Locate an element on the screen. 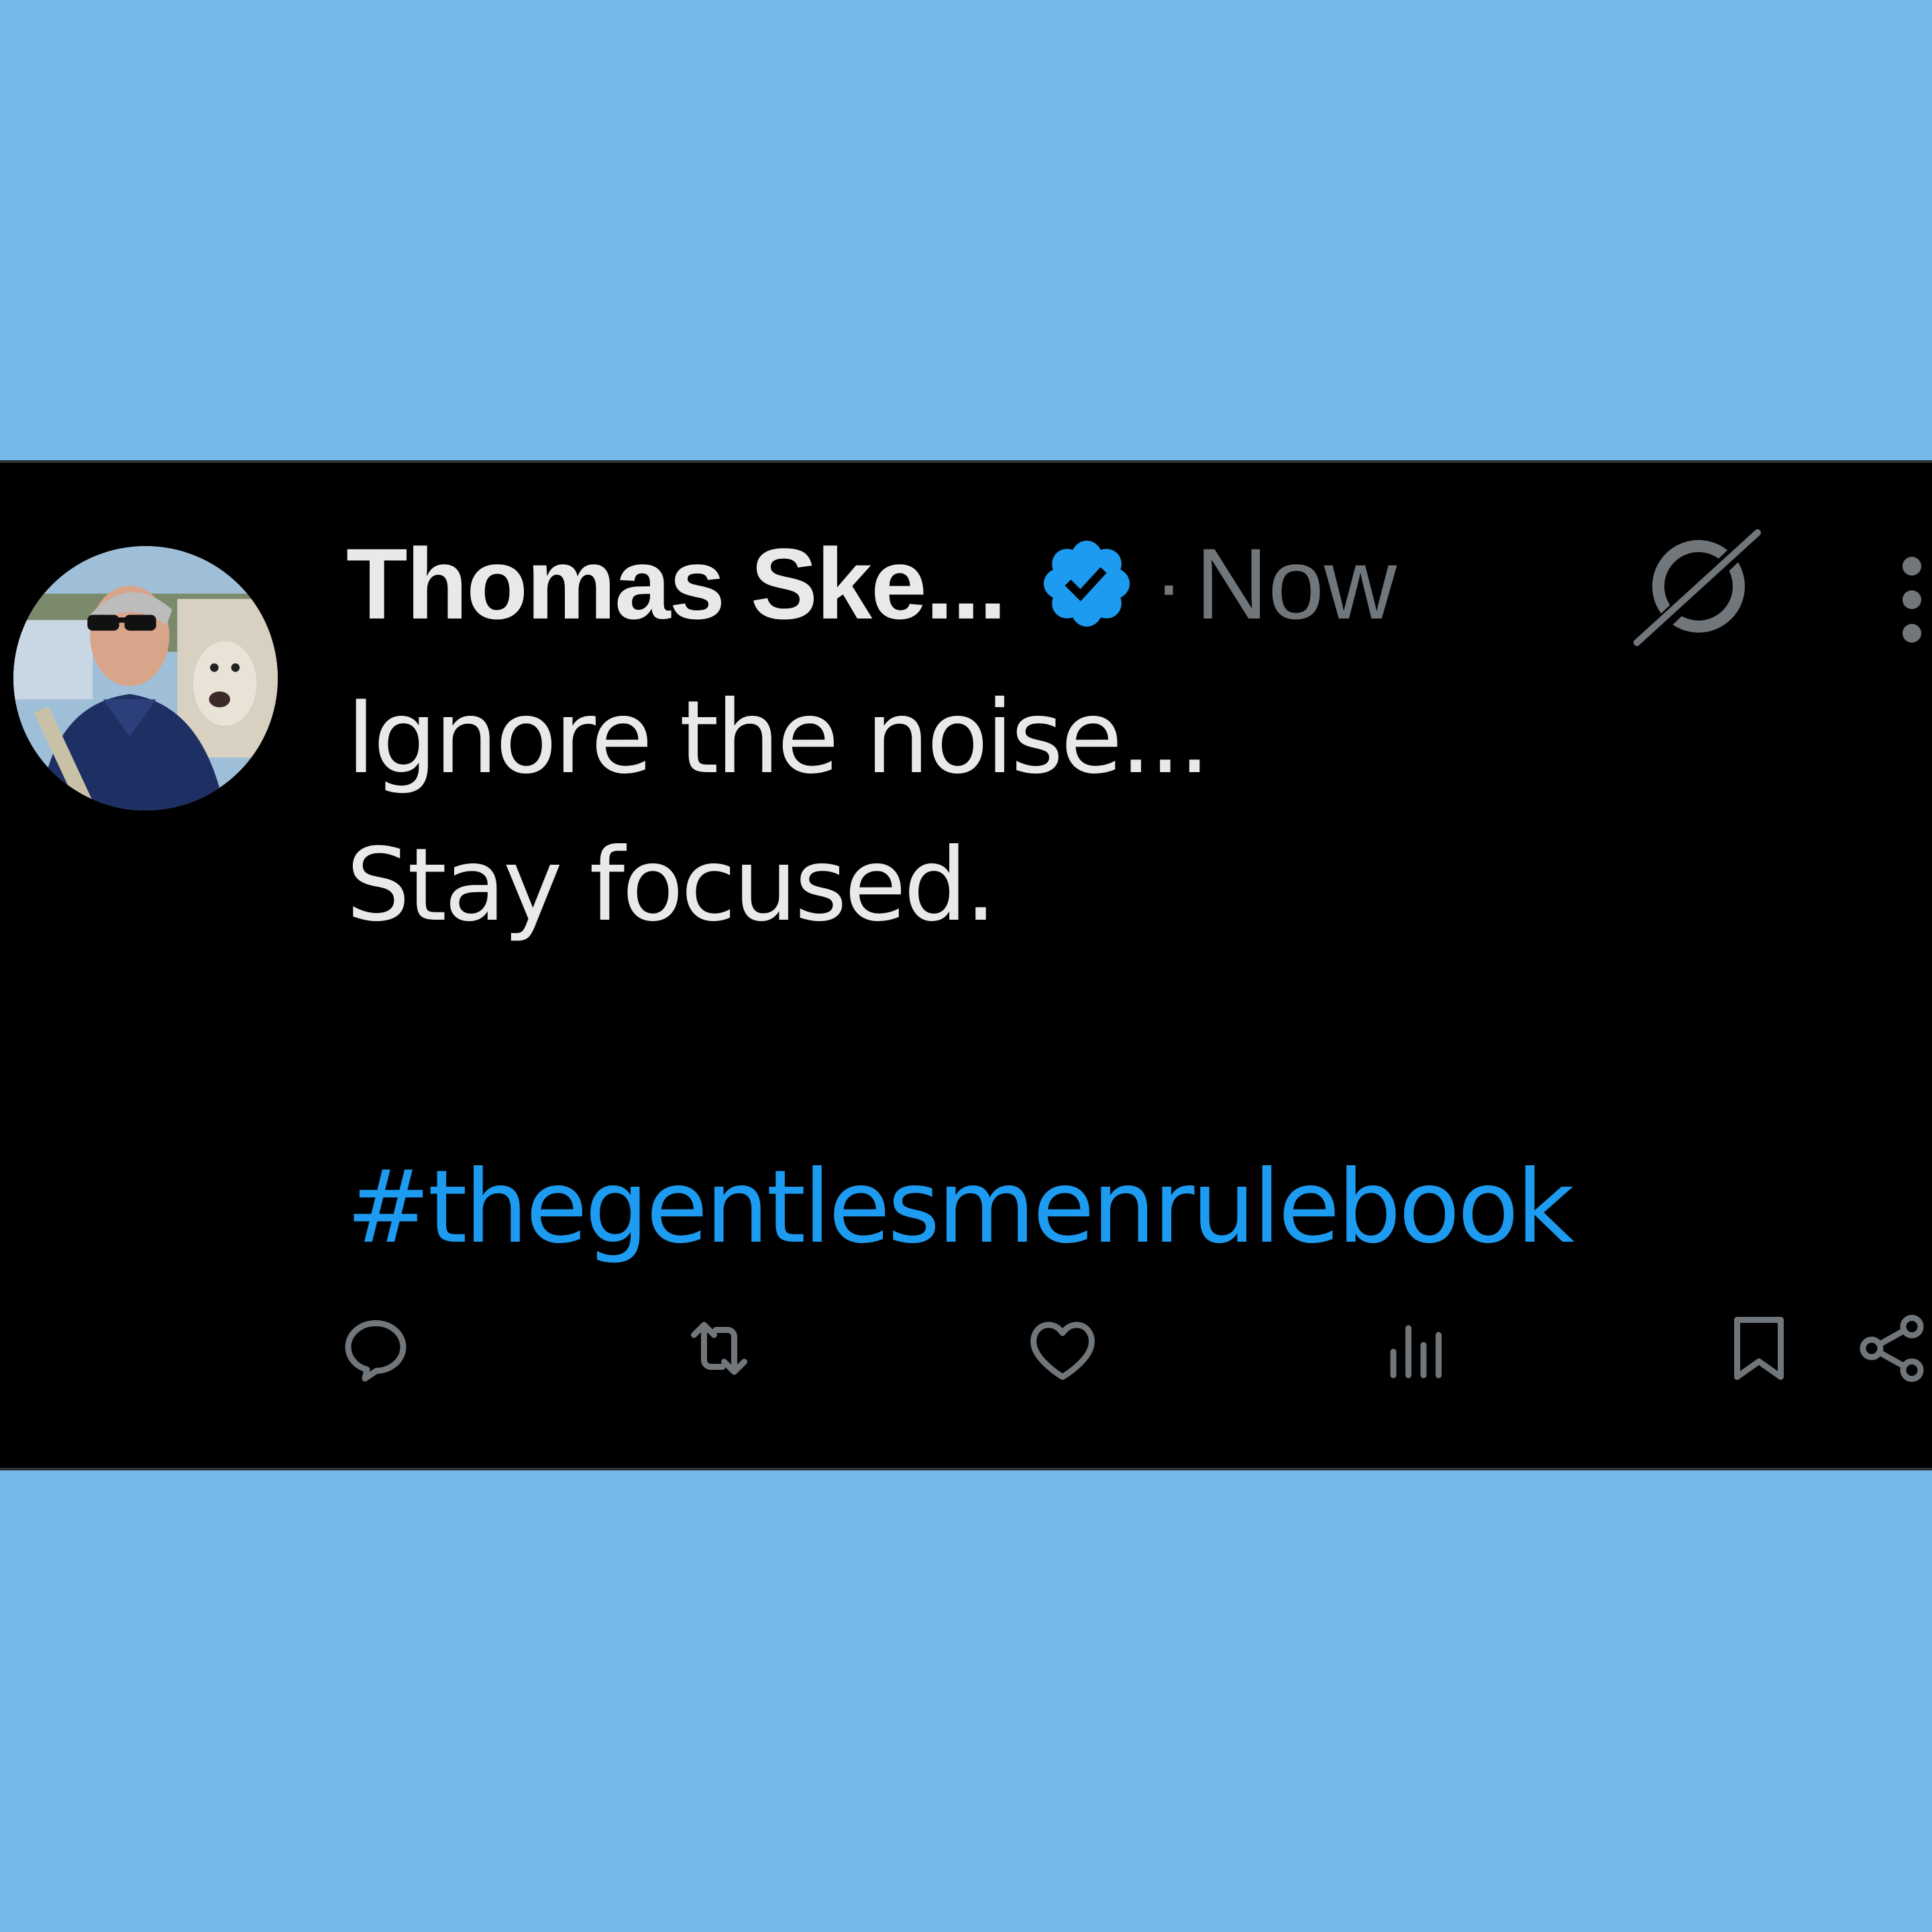 The width and height of the screenshot is (1932, 1932). grok-icon is located at coordinates (1696, 587).